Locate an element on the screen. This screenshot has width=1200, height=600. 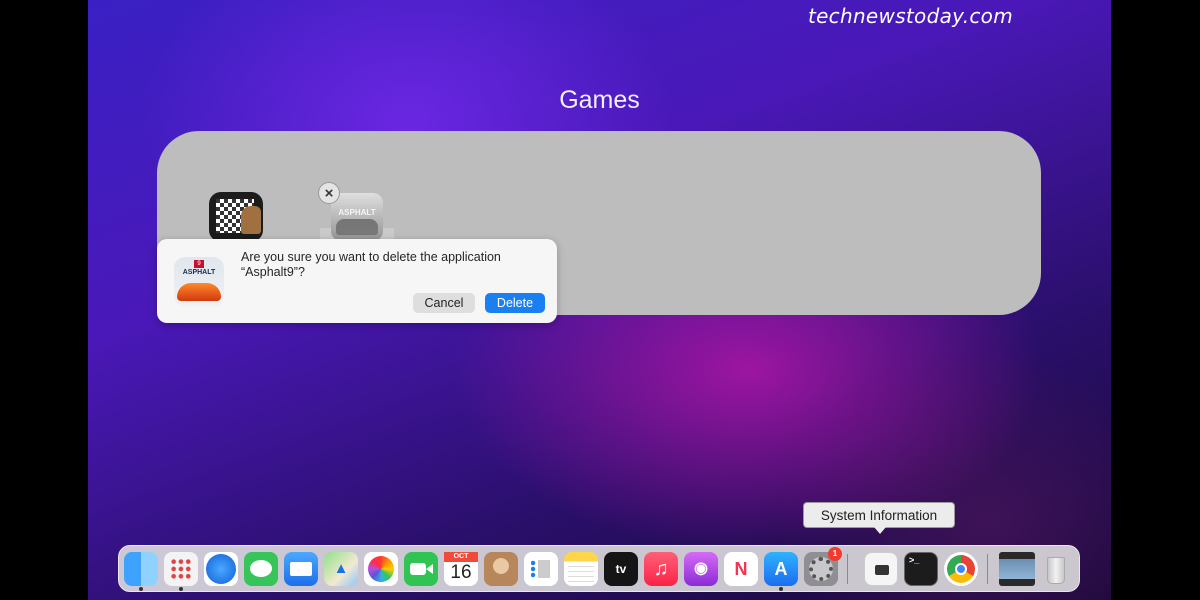
compass-icon is located at coordinates (221, 569).